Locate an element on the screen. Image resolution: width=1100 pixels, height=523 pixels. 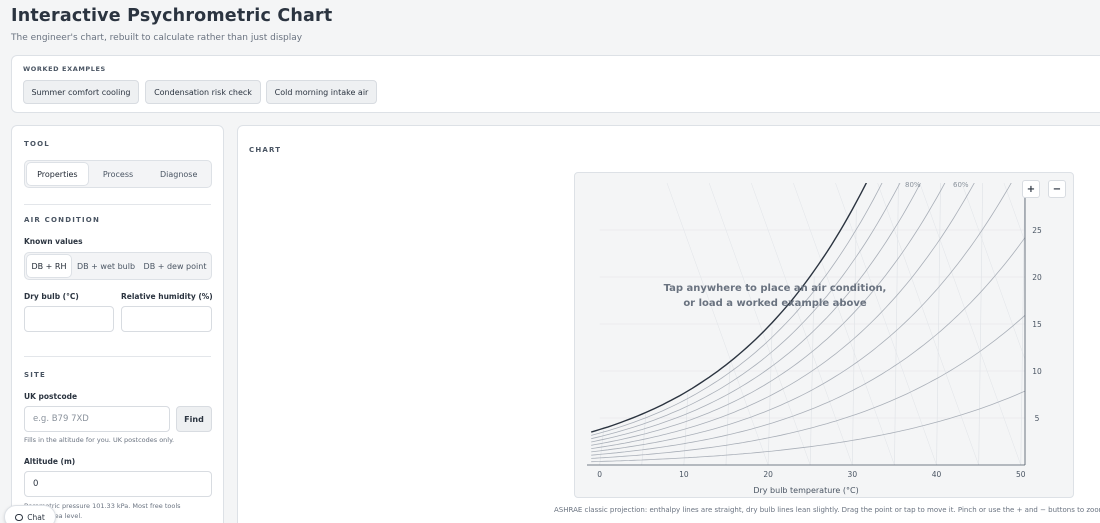
dry-bulb-label: Dry bulb (°C) is located at coordinates (51, 296).